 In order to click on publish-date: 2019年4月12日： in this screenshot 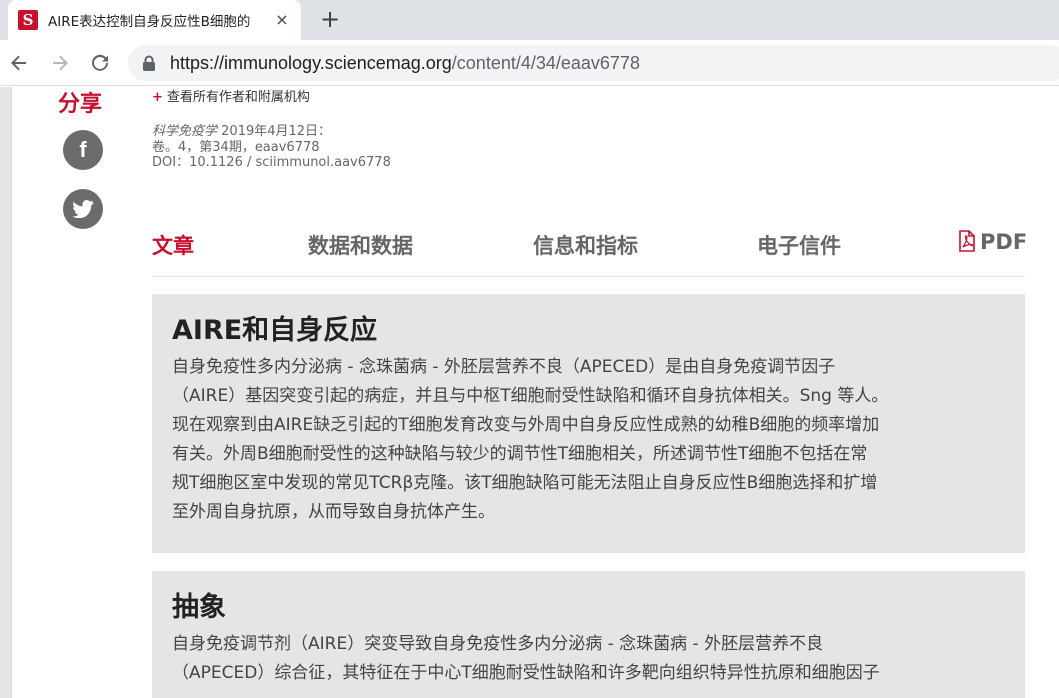, I will do `click(276, 131)`.